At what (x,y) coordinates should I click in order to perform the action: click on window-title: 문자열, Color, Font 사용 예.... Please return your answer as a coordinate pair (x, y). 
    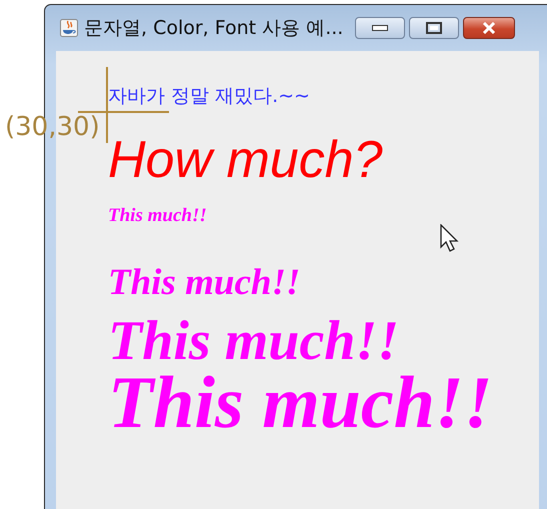
    Looking at the image, I should click on (214, 28).